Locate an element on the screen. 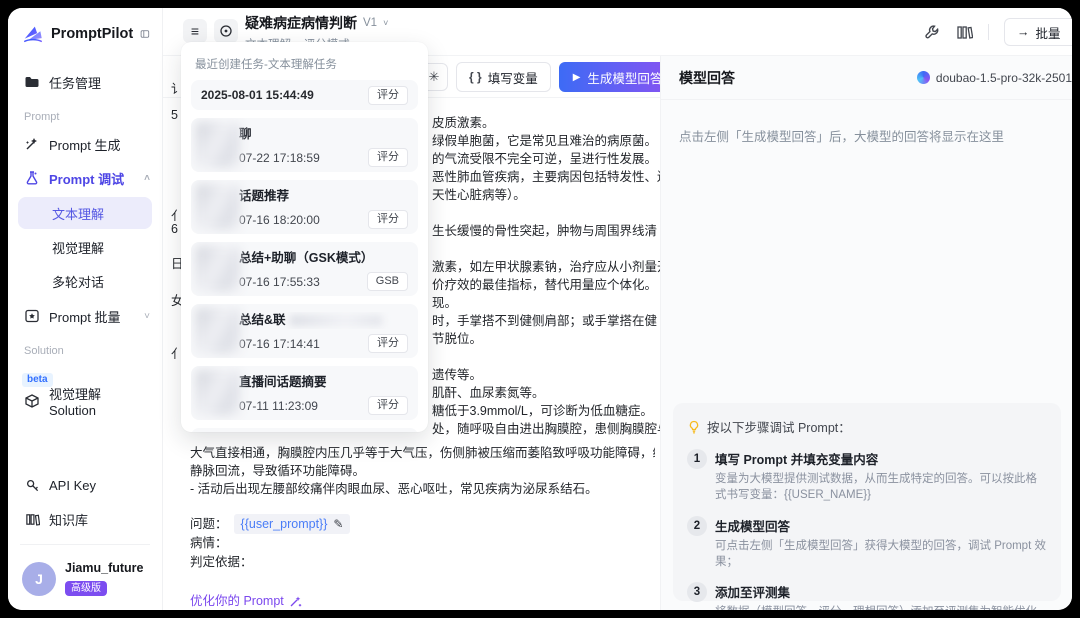  user-prompt-variable-chip: {{user_prompt}} ✎ is located at coordinates (292, 524).